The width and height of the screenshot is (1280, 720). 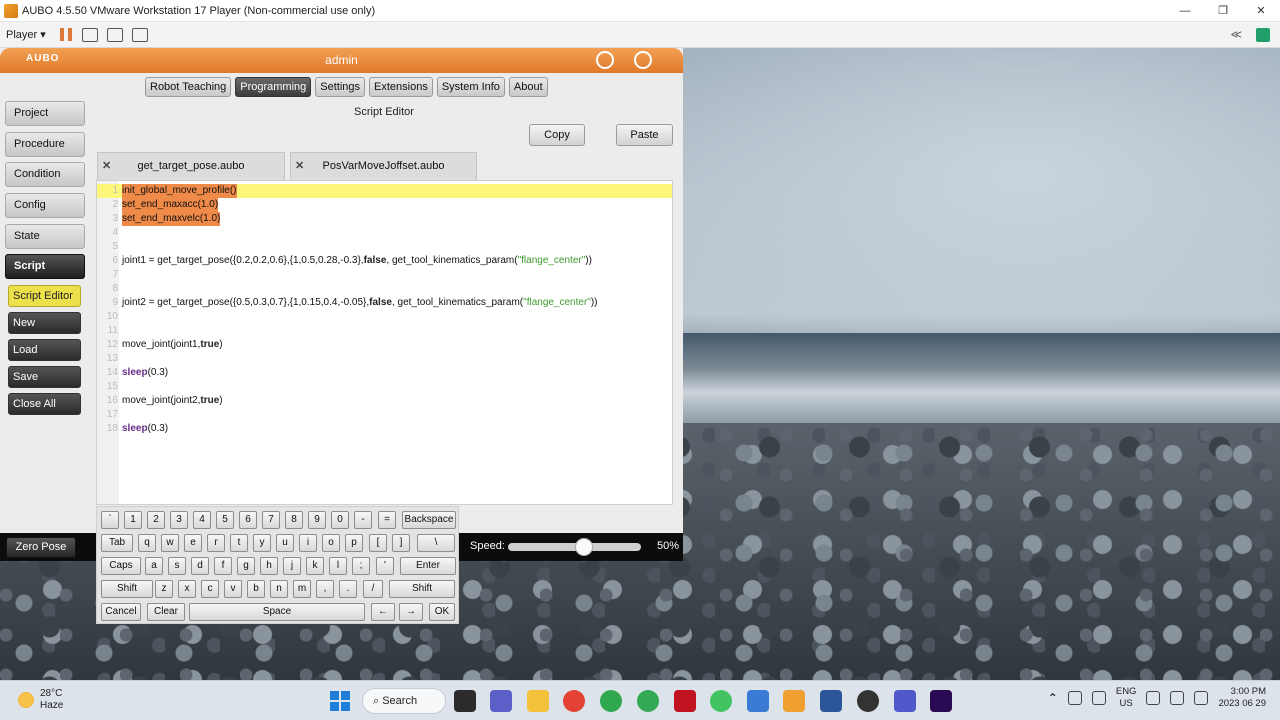 I want to click on key: e, so click(x=193, y=543).